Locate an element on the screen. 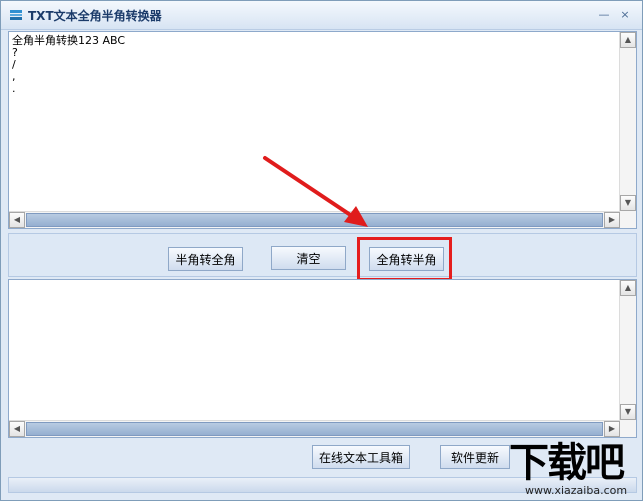 The width and height of the screenshot is (643, 501). input-line: . is located at coordinates (14, 88).